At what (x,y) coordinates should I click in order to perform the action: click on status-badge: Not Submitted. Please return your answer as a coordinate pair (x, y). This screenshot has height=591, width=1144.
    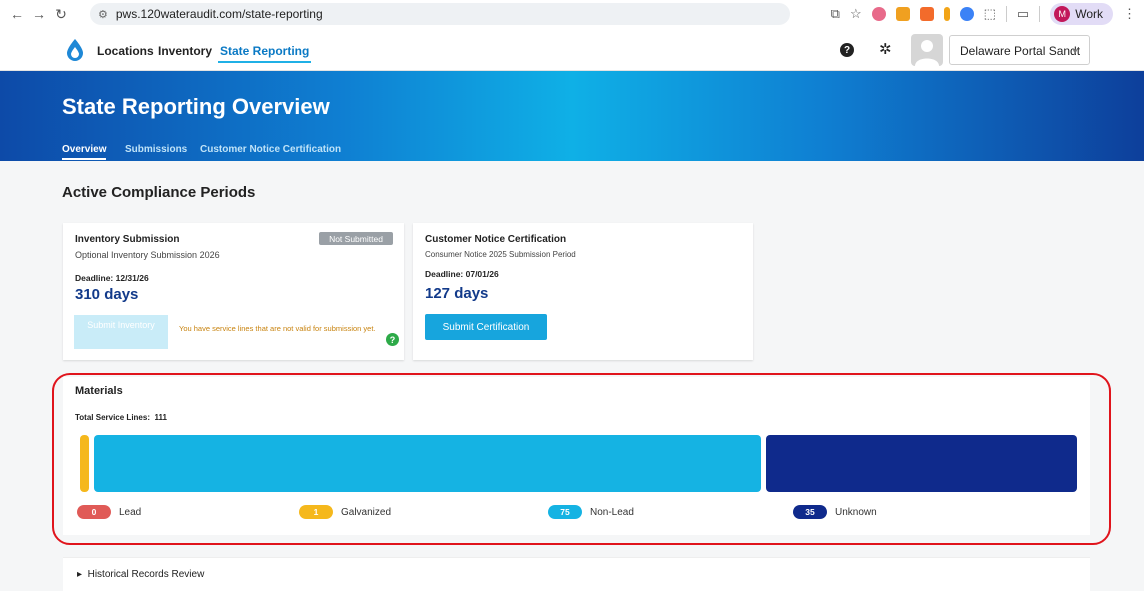
    Looking at the image, I should click on (356, 238).